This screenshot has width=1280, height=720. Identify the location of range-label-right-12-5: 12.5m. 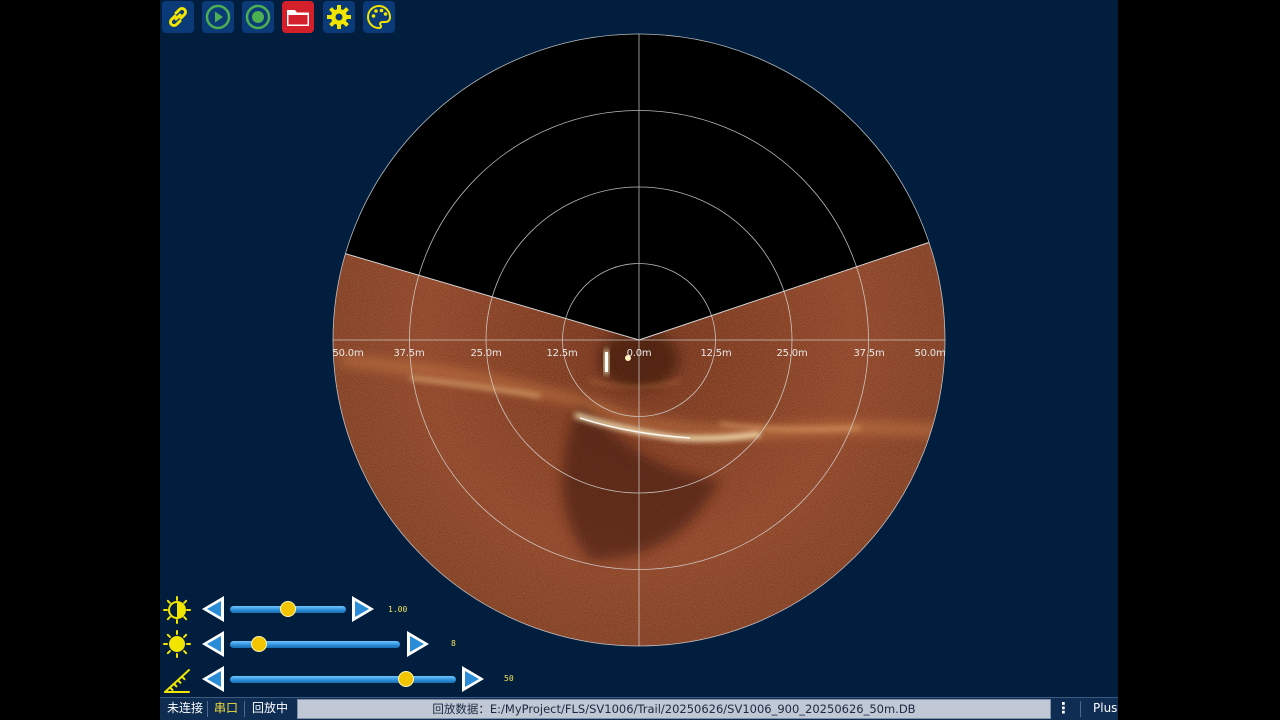
(716, 353).